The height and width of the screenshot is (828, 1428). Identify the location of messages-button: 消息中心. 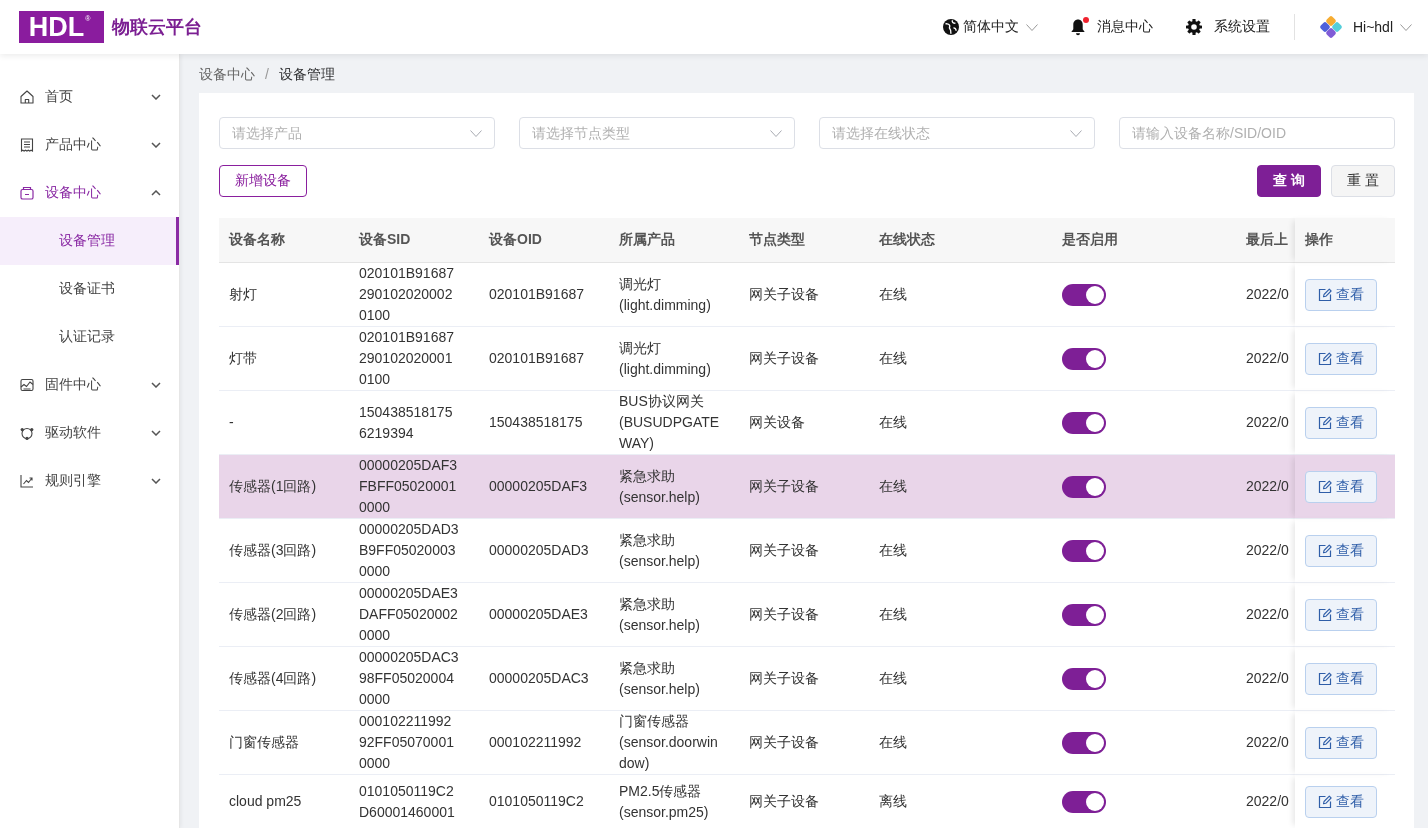
(1111, 27).